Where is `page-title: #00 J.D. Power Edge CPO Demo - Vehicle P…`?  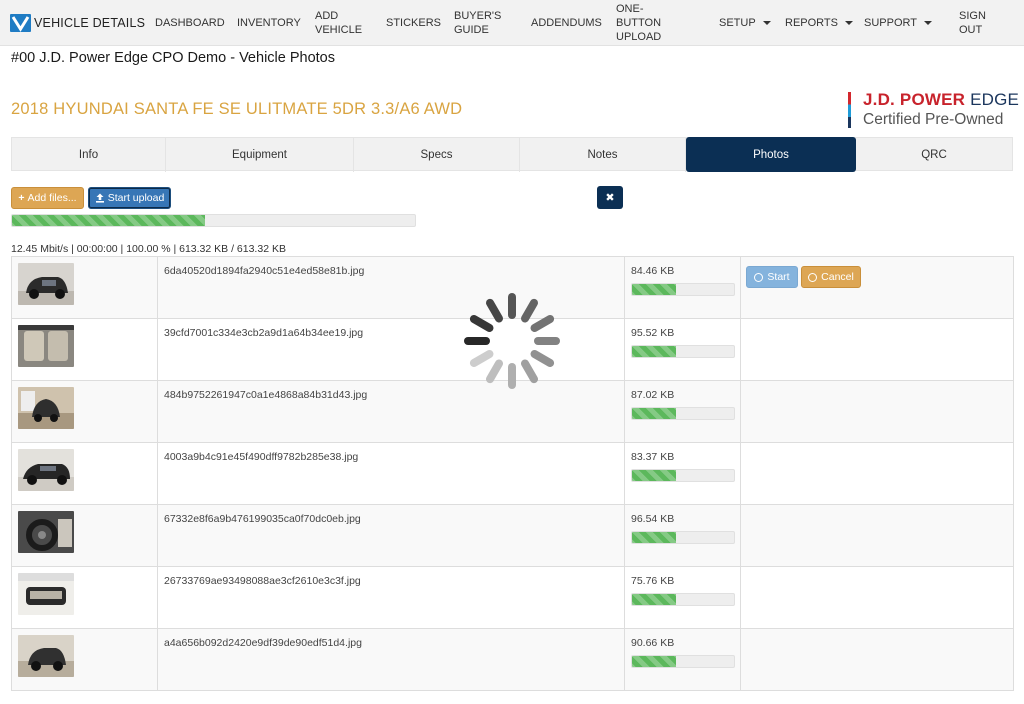
page-title: #00 J.D. Power Edge CPO Demo - Vehicle P… is located at coordinates (173, 58).